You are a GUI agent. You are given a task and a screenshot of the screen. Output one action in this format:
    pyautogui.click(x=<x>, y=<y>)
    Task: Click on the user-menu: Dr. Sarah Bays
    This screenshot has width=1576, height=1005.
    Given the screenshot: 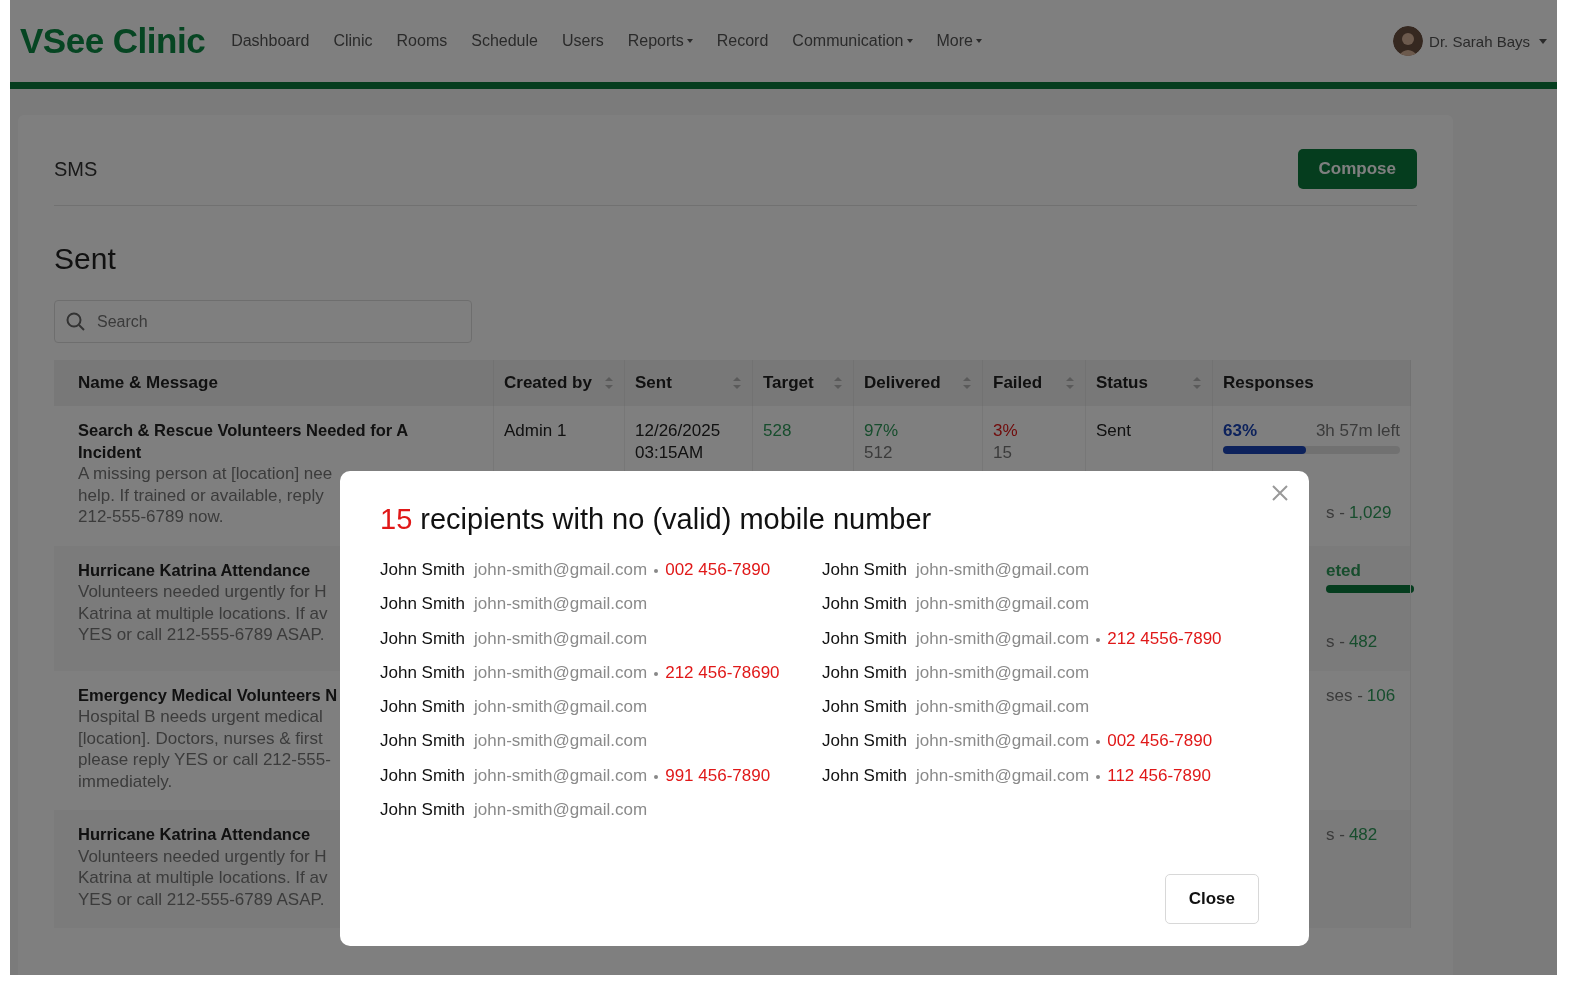 What is the action you would take?
    pyautogui.click(x=1470, y=41)
    